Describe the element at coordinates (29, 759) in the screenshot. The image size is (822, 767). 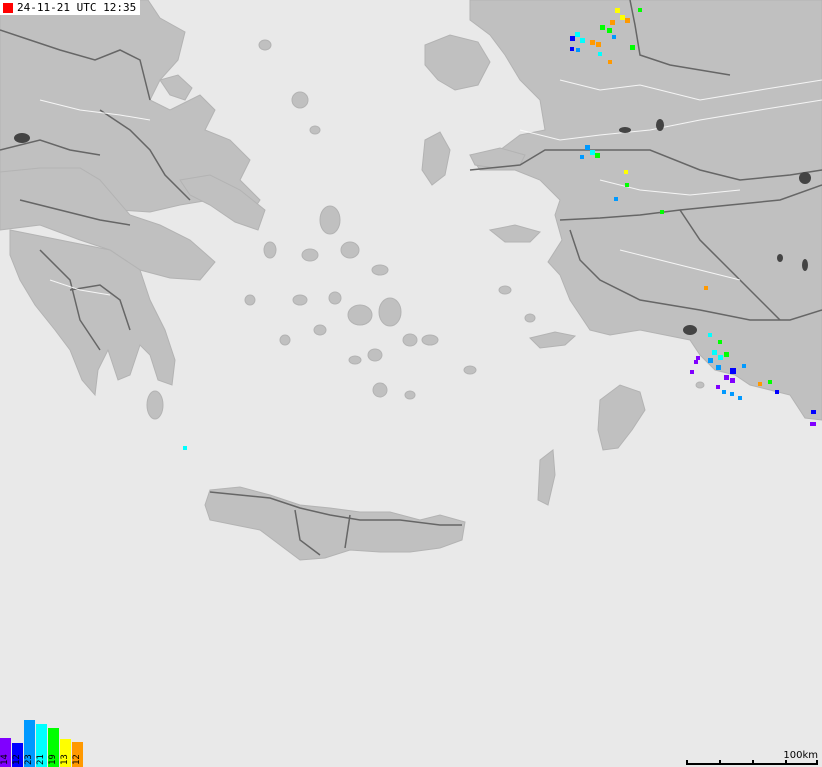
I see `legend-label: 23` at that location.